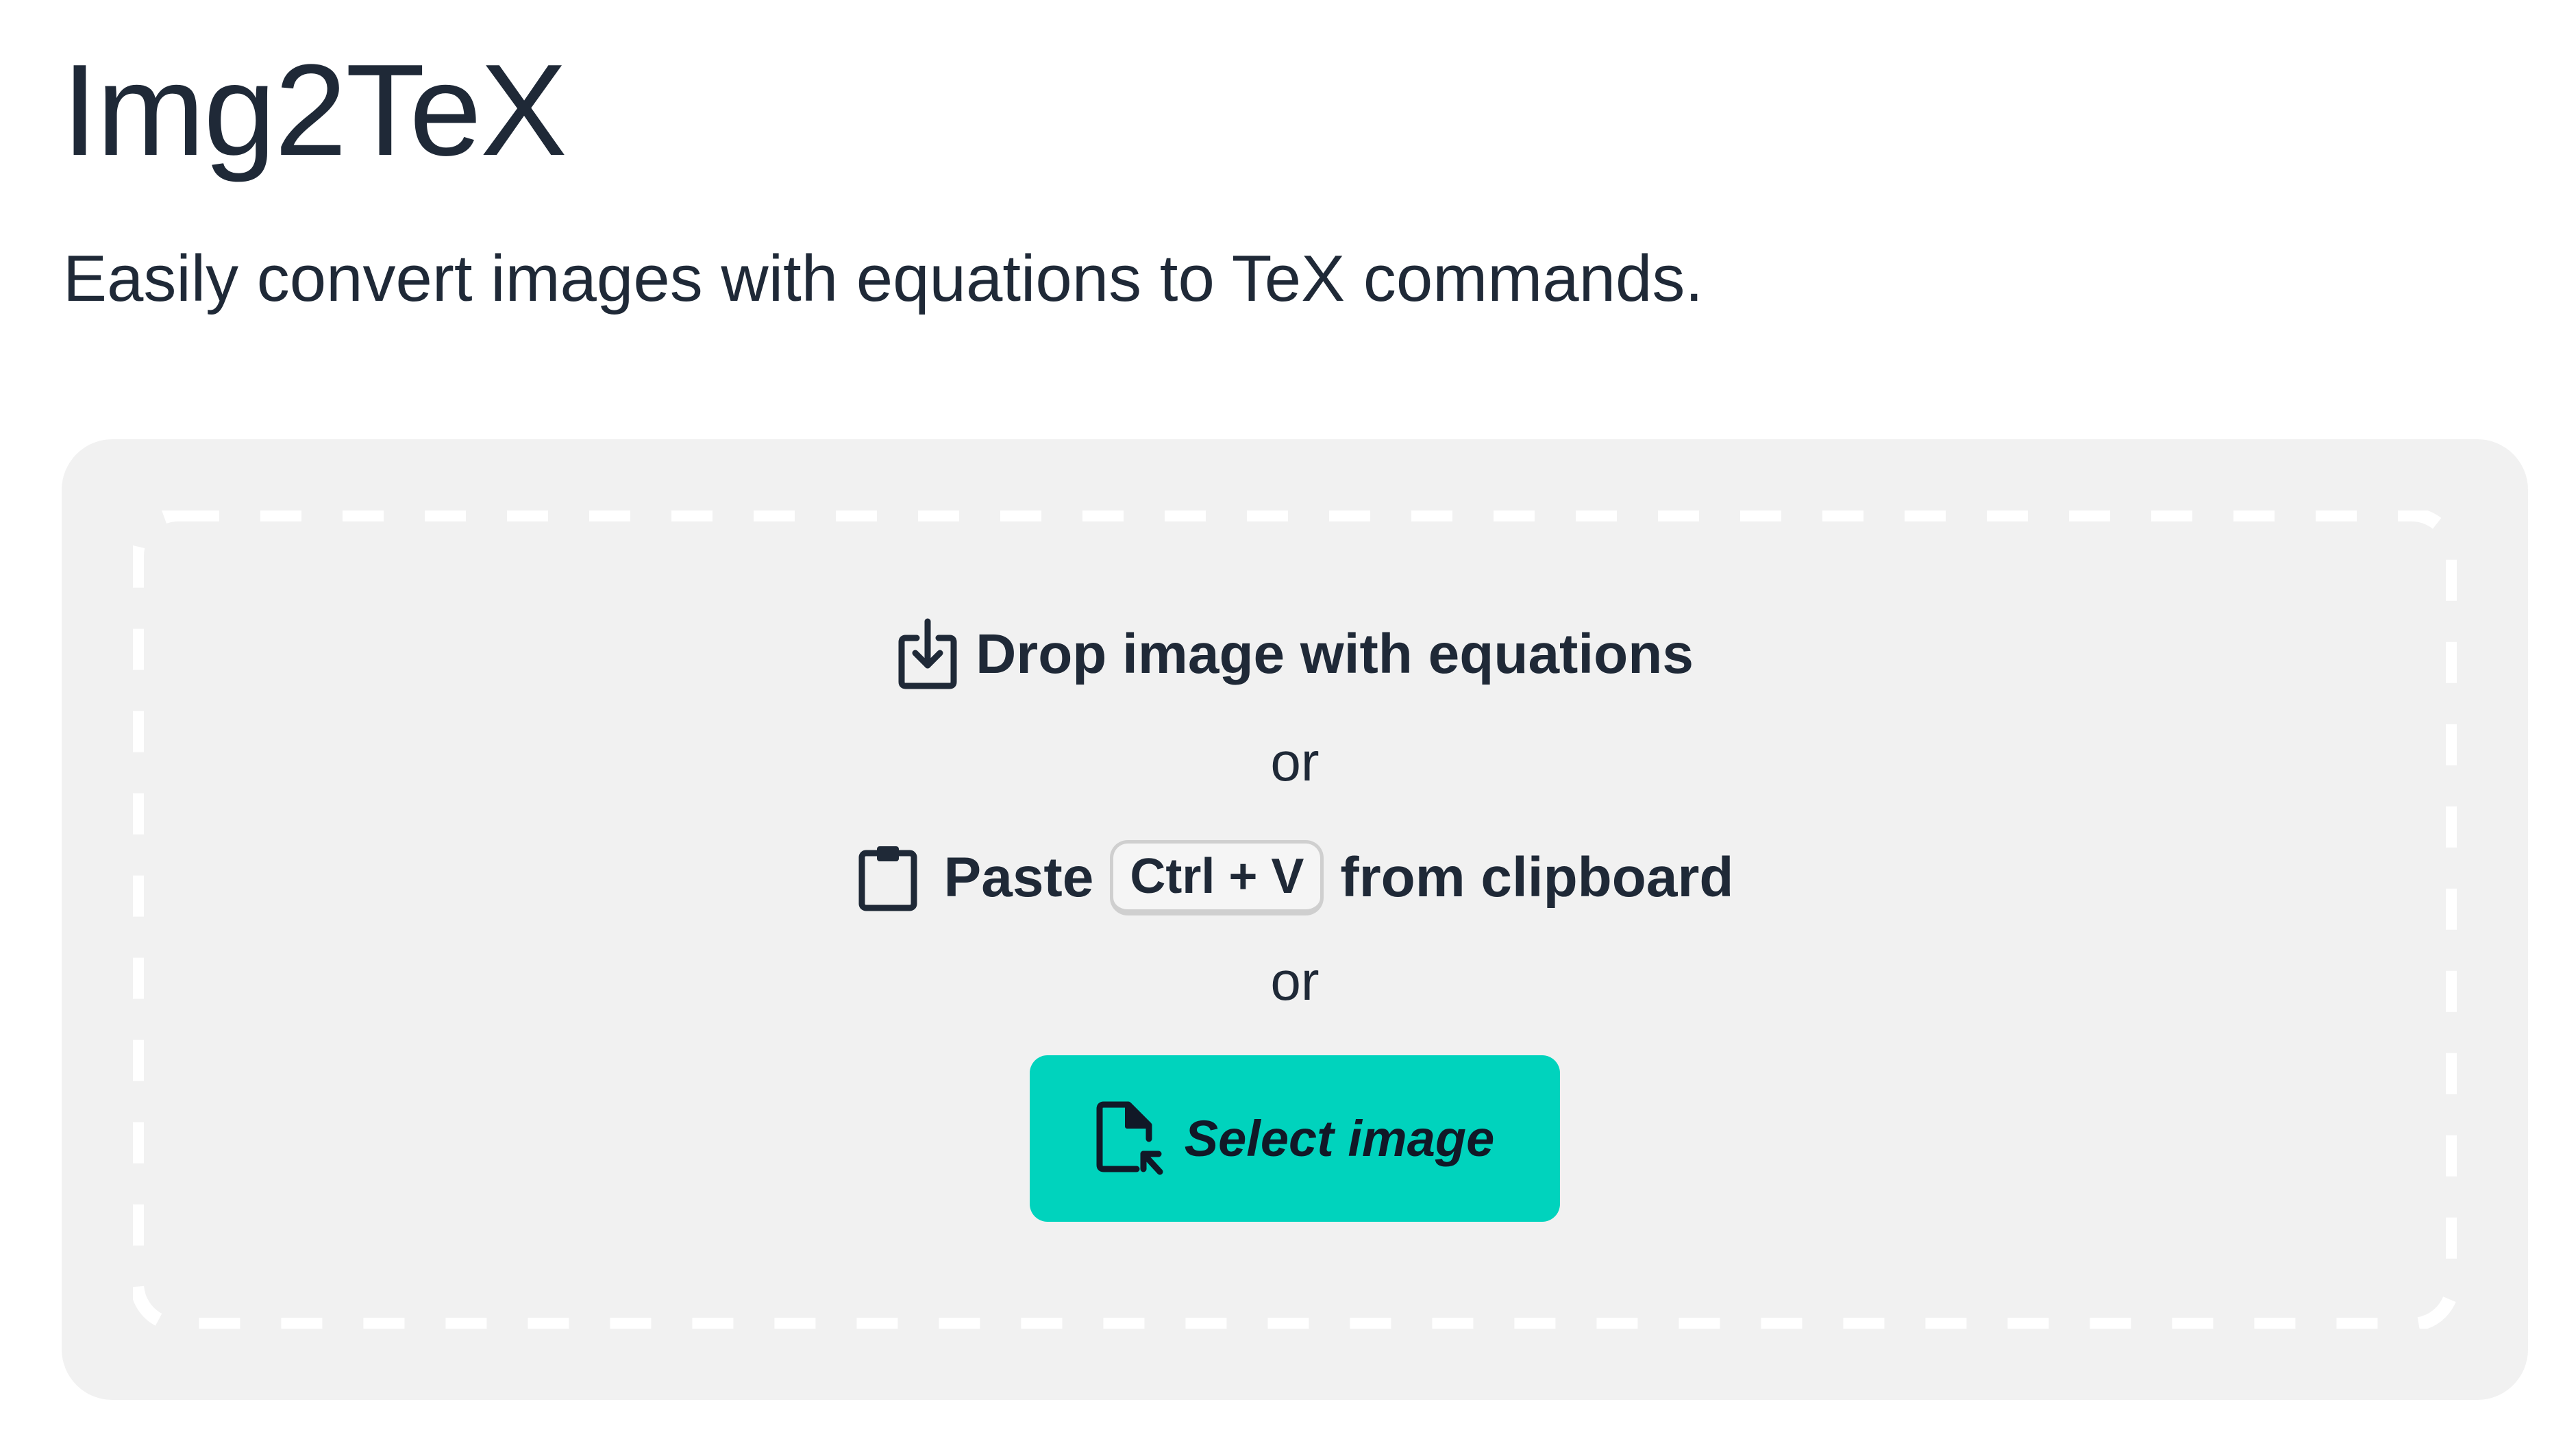 The width and height of the screenshot is (2576, 1439). Describe the element at coordinates (1339, 1138) in the screenshot. I see `select-image-label: Select image` at that location.